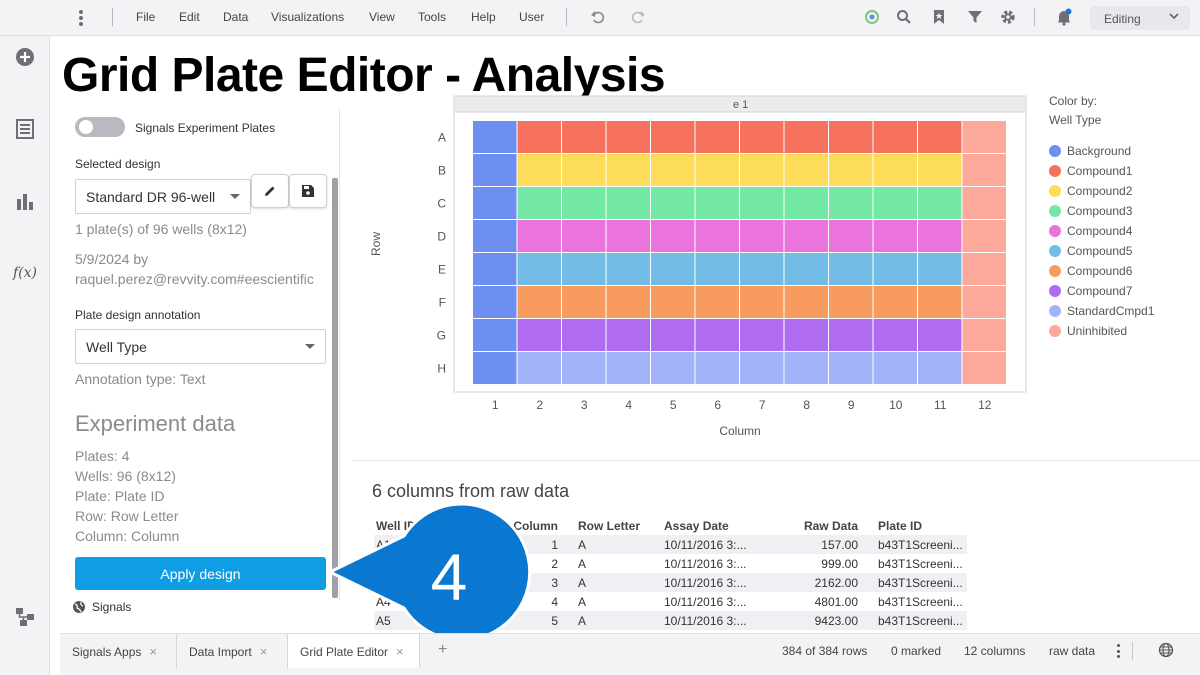 This screenshot has height=675, width=1200. What do you see at coordinates (939, 17) in the screenshot?
I see `bookmark-icon` at bounding box center [939, 17].